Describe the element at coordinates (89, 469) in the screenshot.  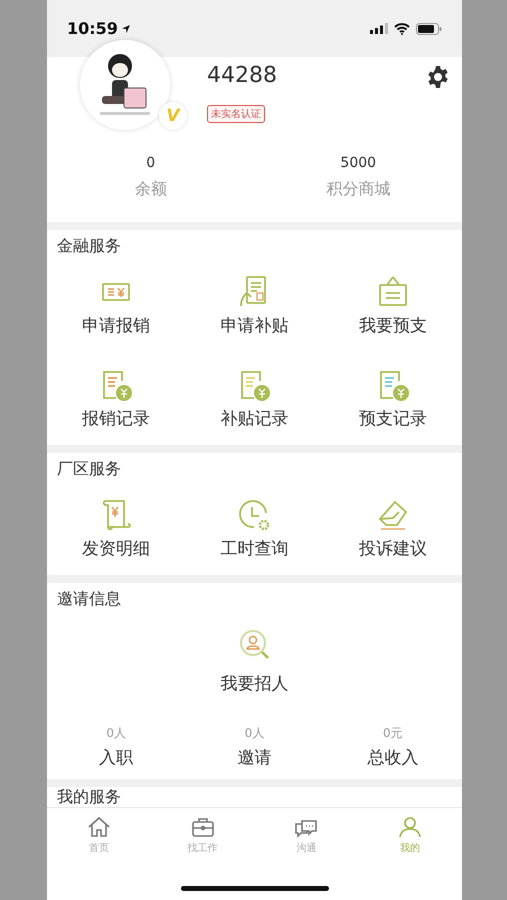
I see `section-title: 厂区服务` at that location.